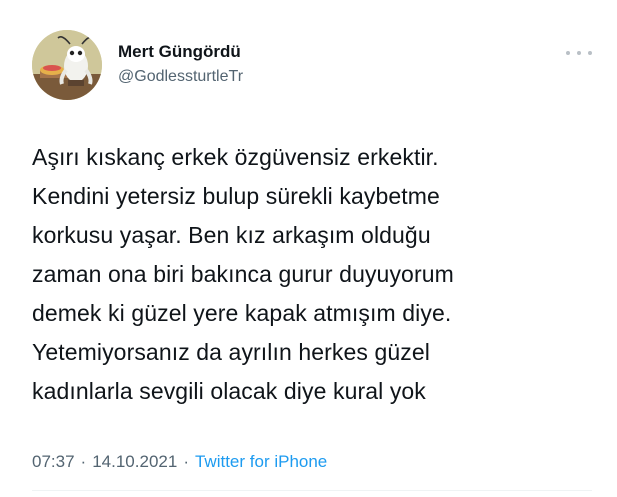 This screenshot has height=497, width=617. I want to click on divider, so click(312, 490).